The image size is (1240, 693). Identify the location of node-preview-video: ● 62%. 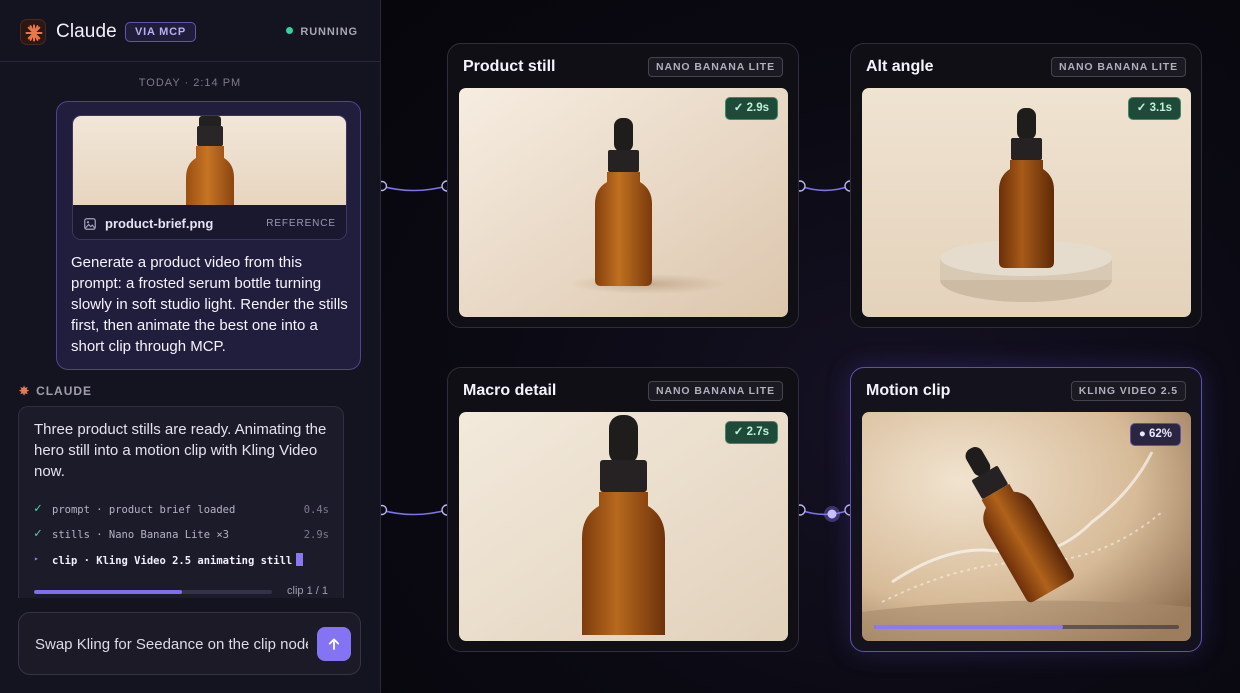
(1026, 526).